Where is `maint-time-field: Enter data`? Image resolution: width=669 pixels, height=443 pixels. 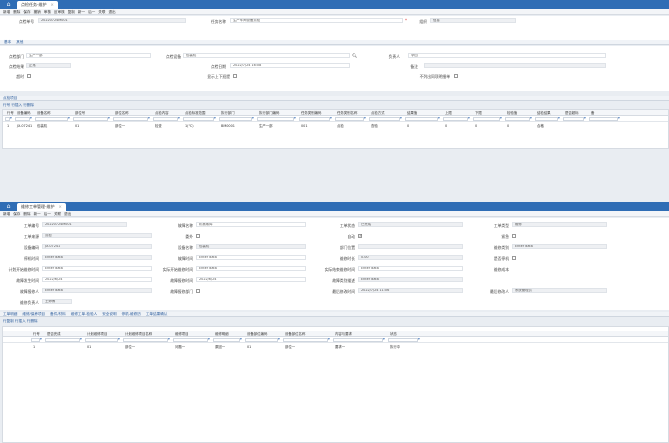
maint-time-field: Enter data is located at coordinates (97, 257).